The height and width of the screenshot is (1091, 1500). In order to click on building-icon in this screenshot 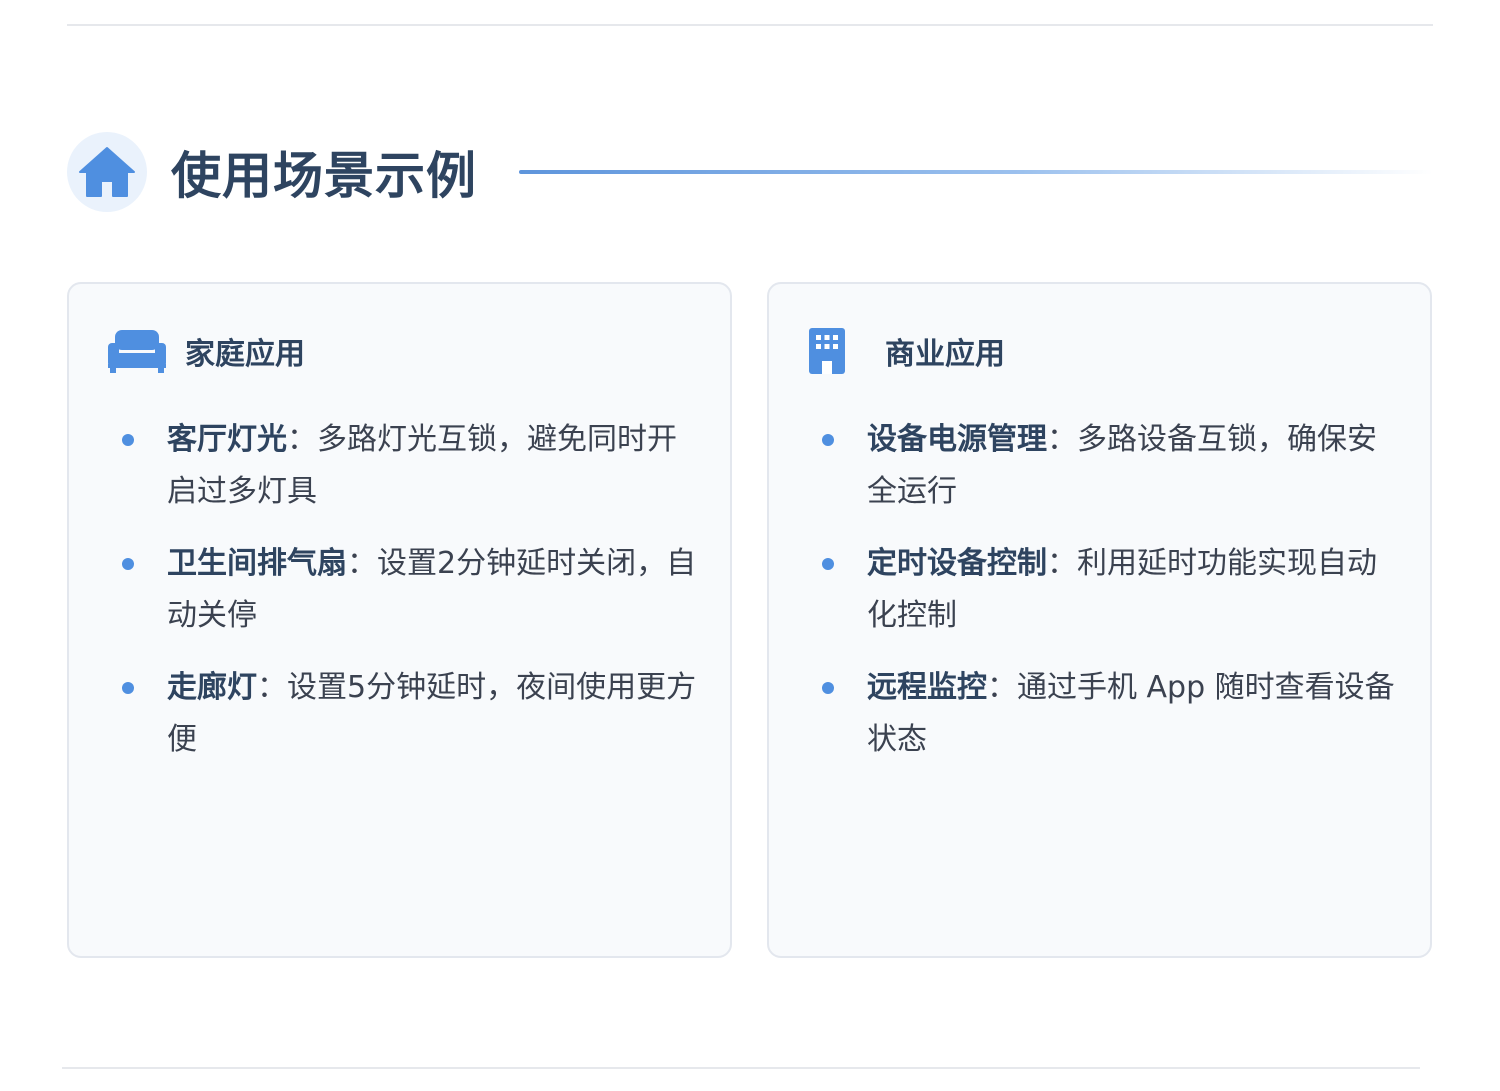, I will do `click(838, 351)`.